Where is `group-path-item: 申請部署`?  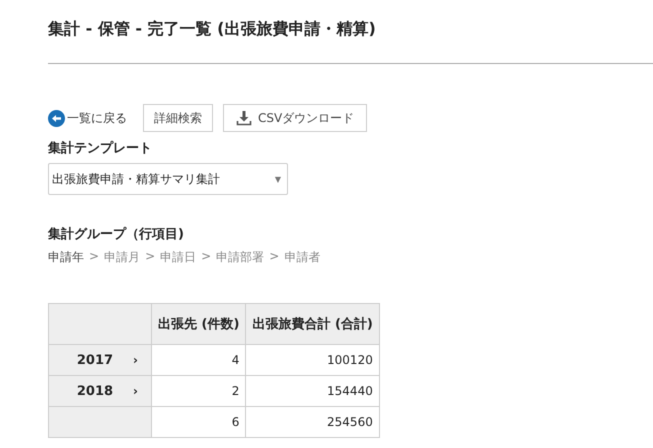
group-path-item: 申請部署 is located at coordinates (240, 257).